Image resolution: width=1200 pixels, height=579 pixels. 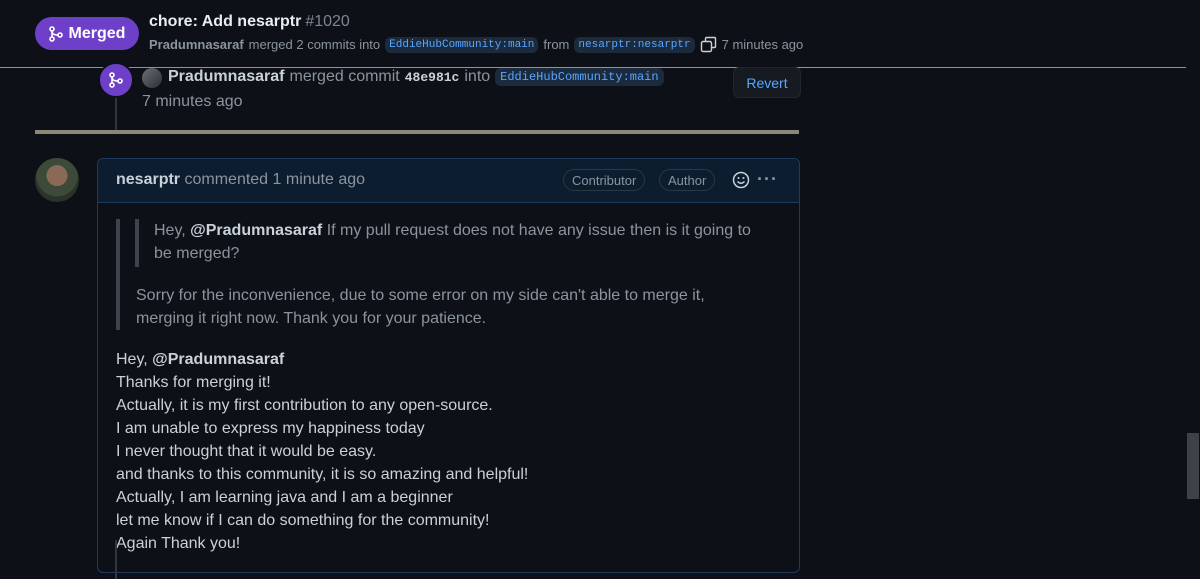 What do you see at coordinates (432, 77) in the screenshot?
I see `commit-sha-link: 48e981c` at bounding box center [432, 77].